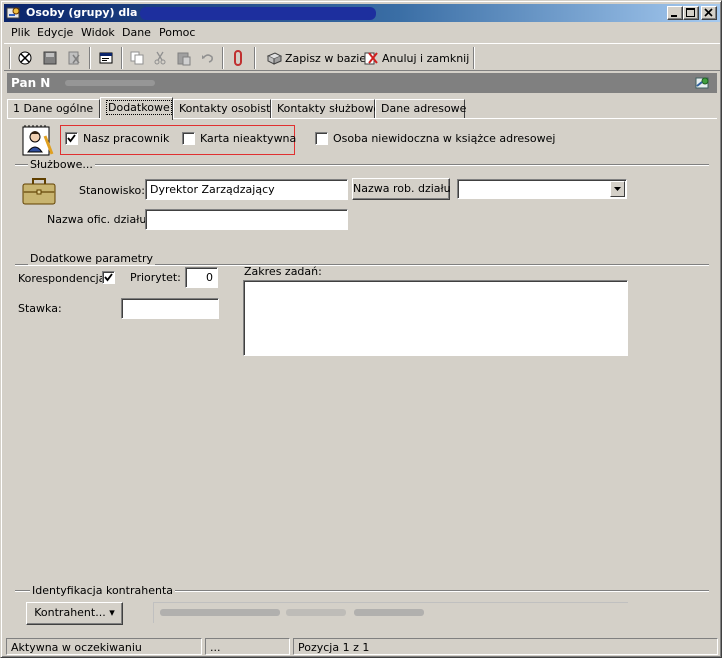  I want to click on tab-label: 1 Dane ogólne, so click(53, 108).